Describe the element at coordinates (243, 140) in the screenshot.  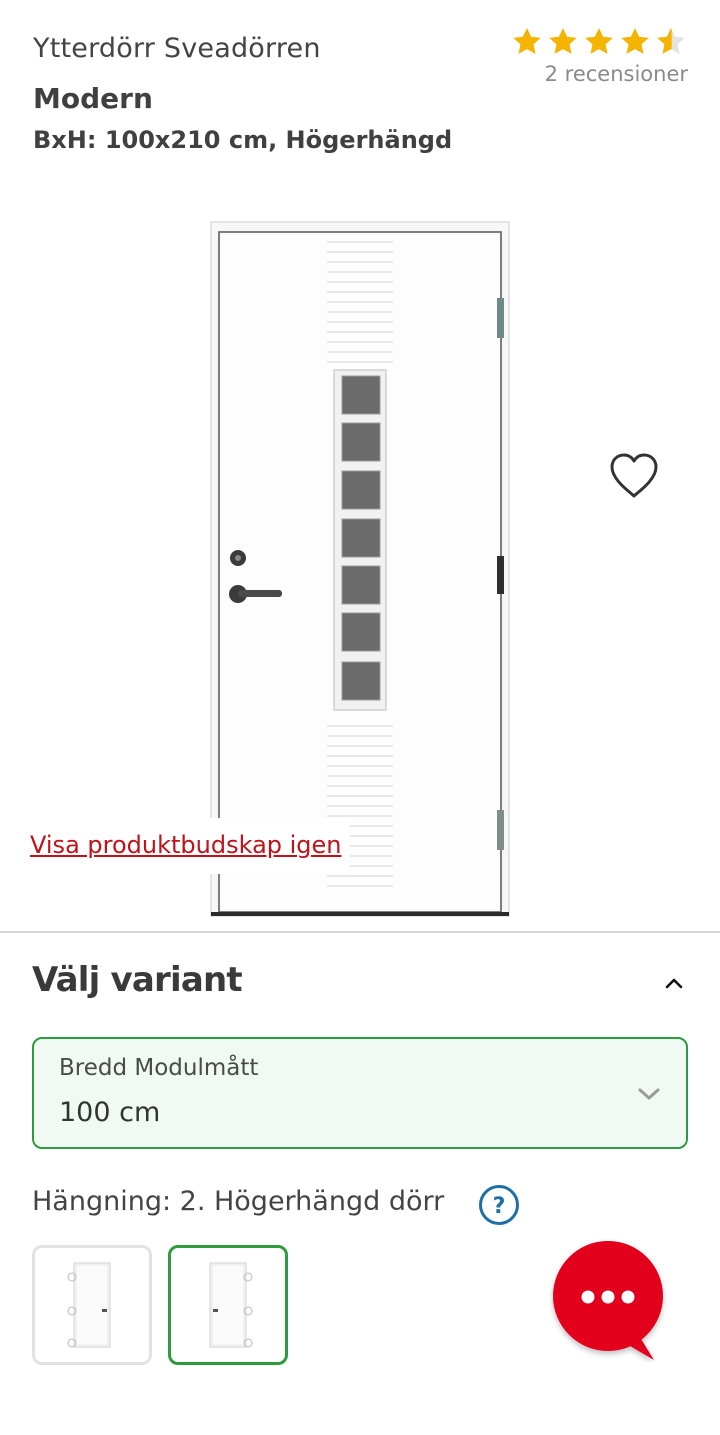
I see `product-dimensions: BxH: 100x210 cm, Högerhängd` at that location.